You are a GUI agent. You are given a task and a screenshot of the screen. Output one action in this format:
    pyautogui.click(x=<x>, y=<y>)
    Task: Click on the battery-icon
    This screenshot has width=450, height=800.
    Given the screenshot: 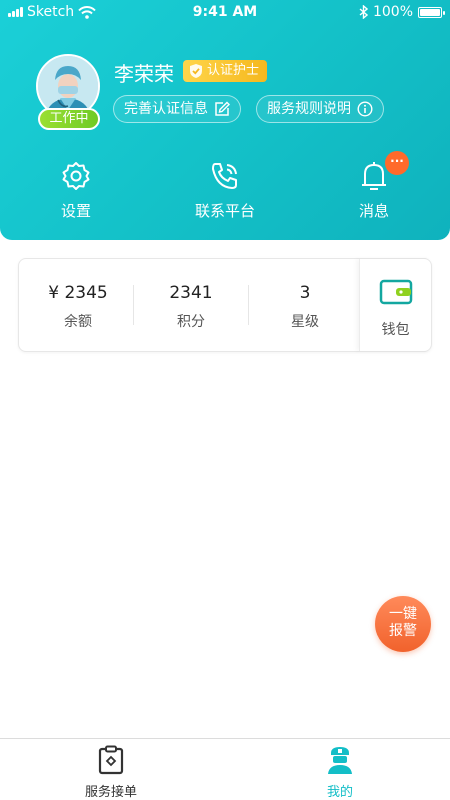 What is the action you would take?
    pyautogui.click(x=431, y=12)
    